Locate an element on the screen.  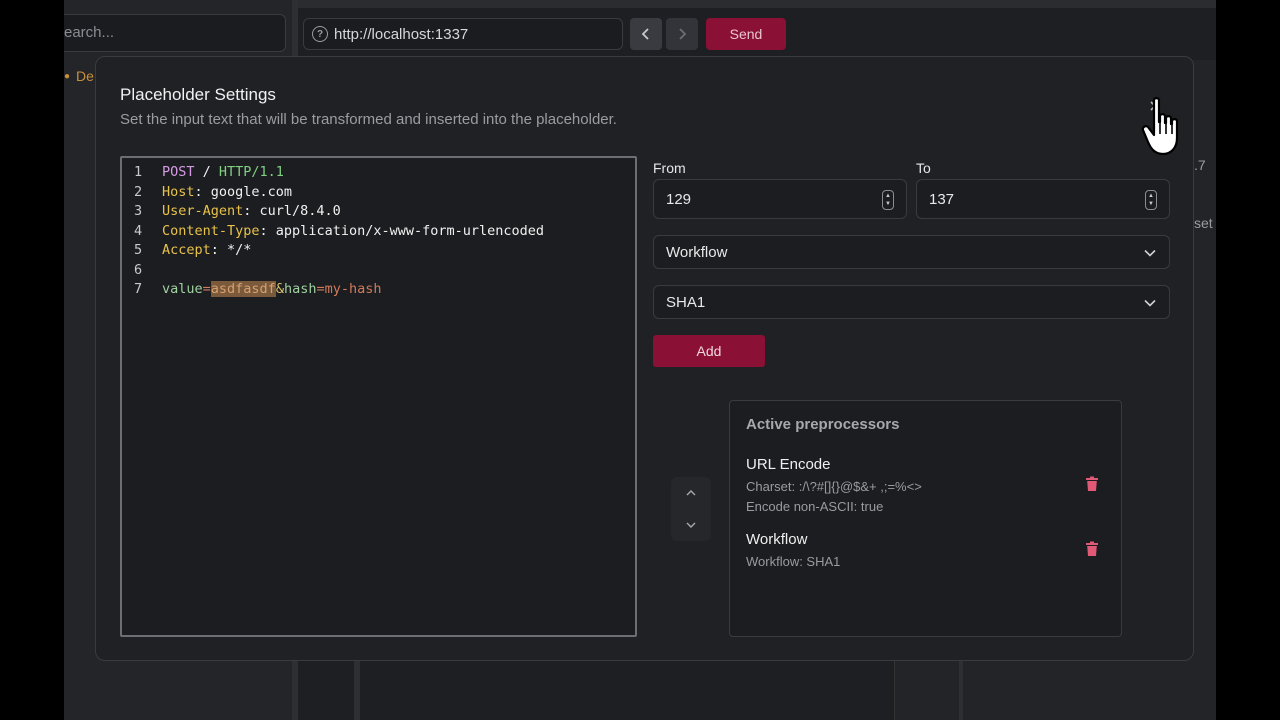
line-number: 3 is located at coordinates (138, 211).